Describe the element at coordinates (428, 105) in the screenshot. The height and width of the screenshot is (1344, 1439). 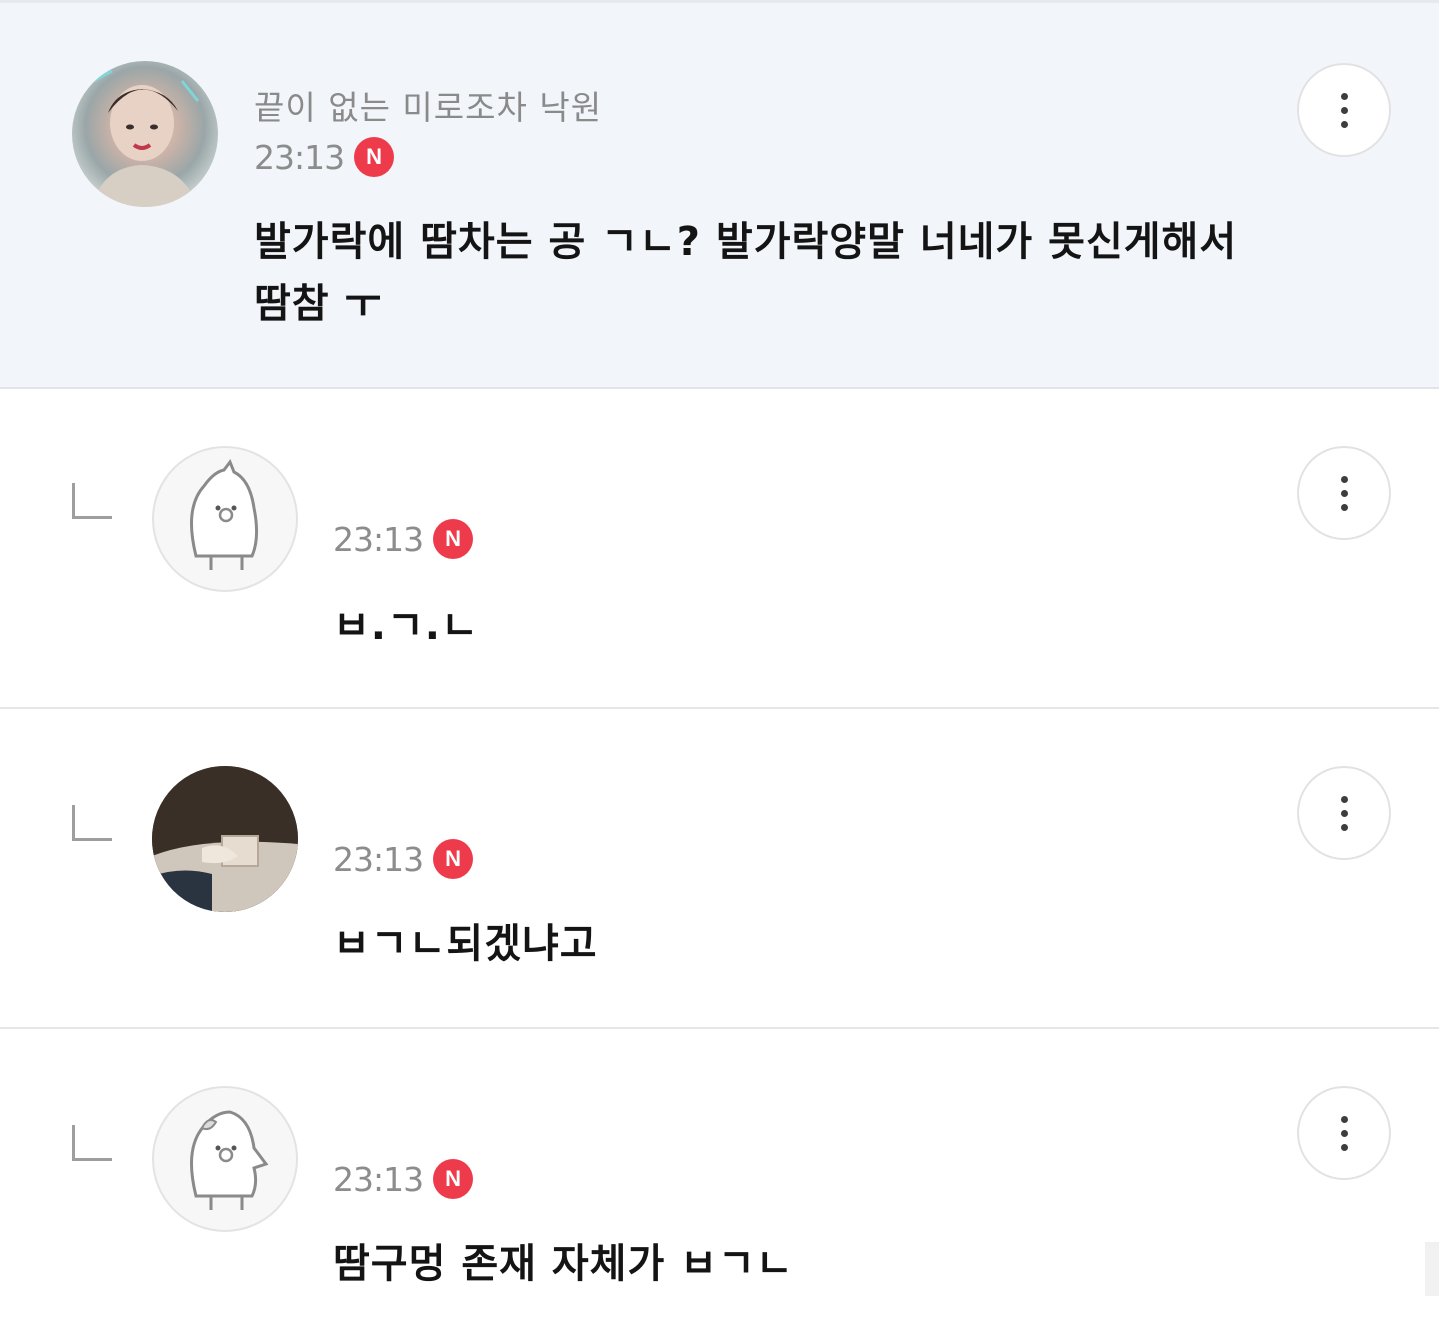
I see `comment-username: 끝이 없는 미로조차 낙원` at that location.